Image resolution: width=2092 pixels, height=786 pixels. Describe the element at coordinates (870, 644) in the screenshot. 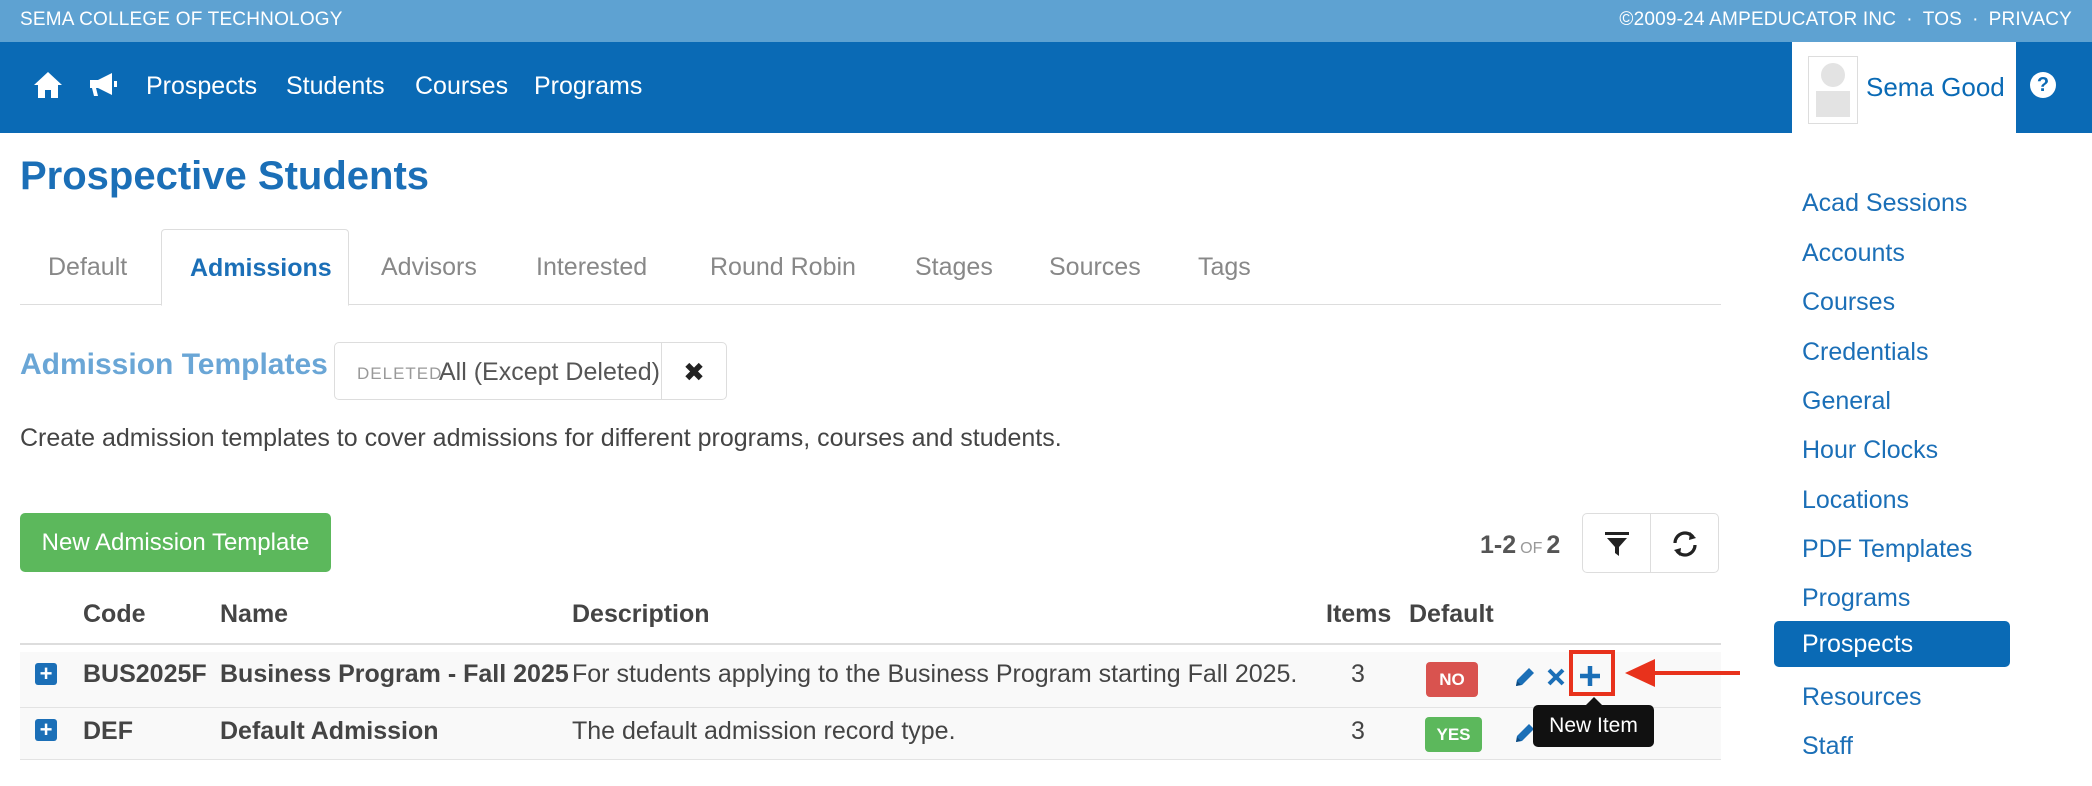

I see `header-divider` at that location.